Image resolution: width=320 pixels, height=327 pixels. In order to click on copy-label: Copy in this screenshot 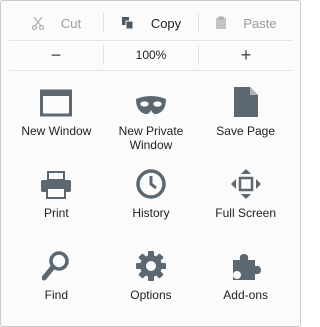, I will do `click(166, 23)`.